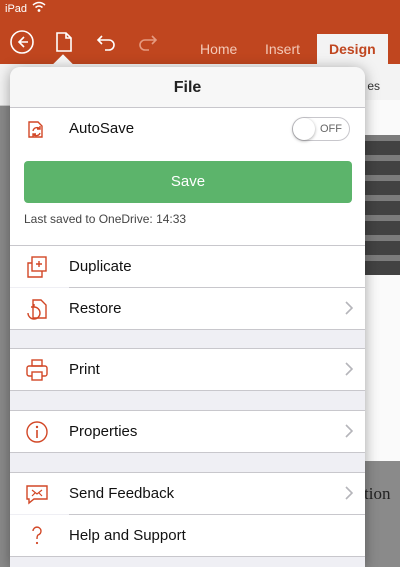  Describe the element at coordinates (187, 308) in the screenshot. I see `menu-item-restore: Restore` at that location.